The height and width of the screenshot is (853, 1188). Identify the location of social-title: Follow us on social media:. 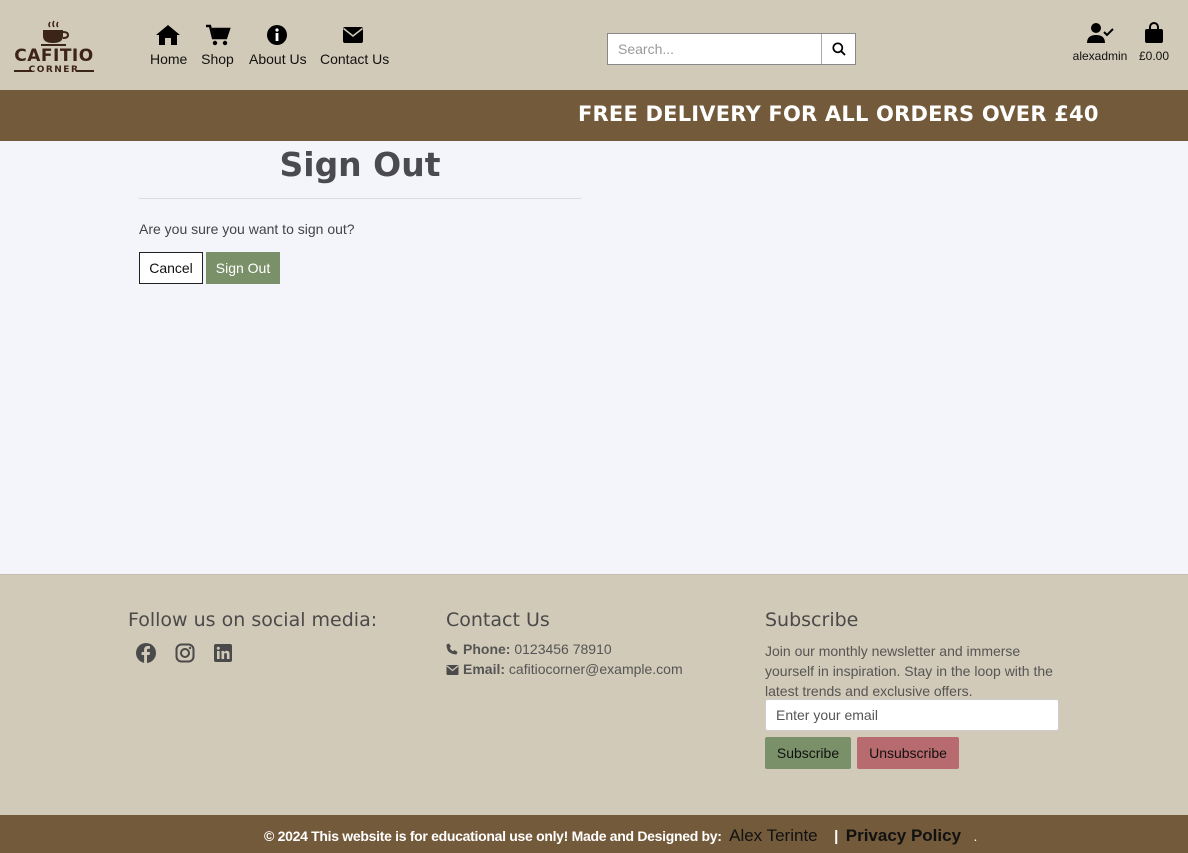
(253, 620).